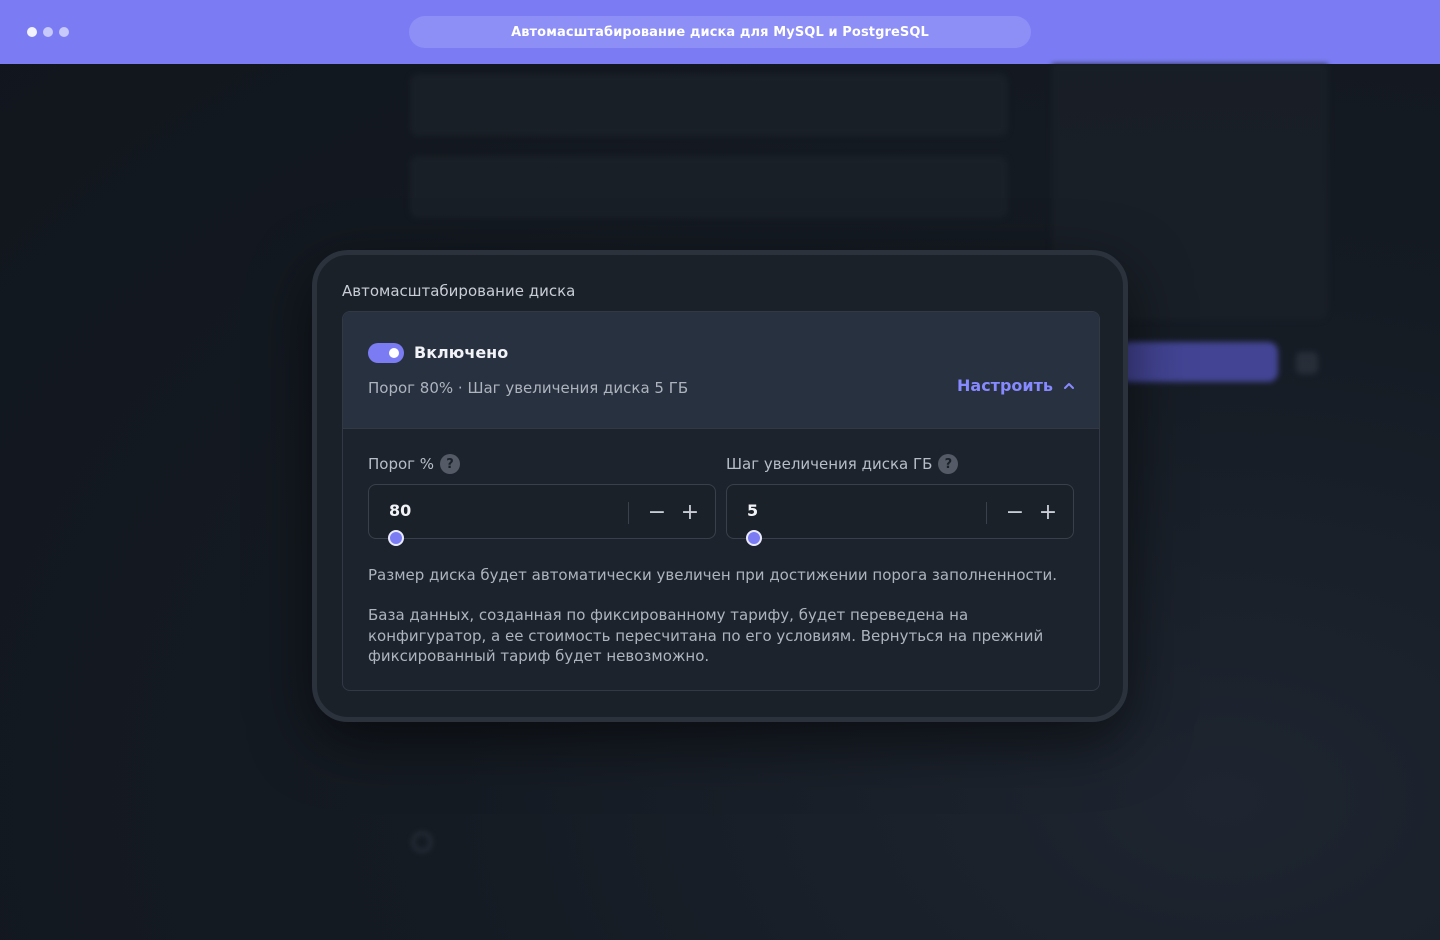 The image size is (1440, 940). What do you see at coordinates (1307, 363) in the screenshot?
I see `background-icon` at bounding box center [1307, 363].